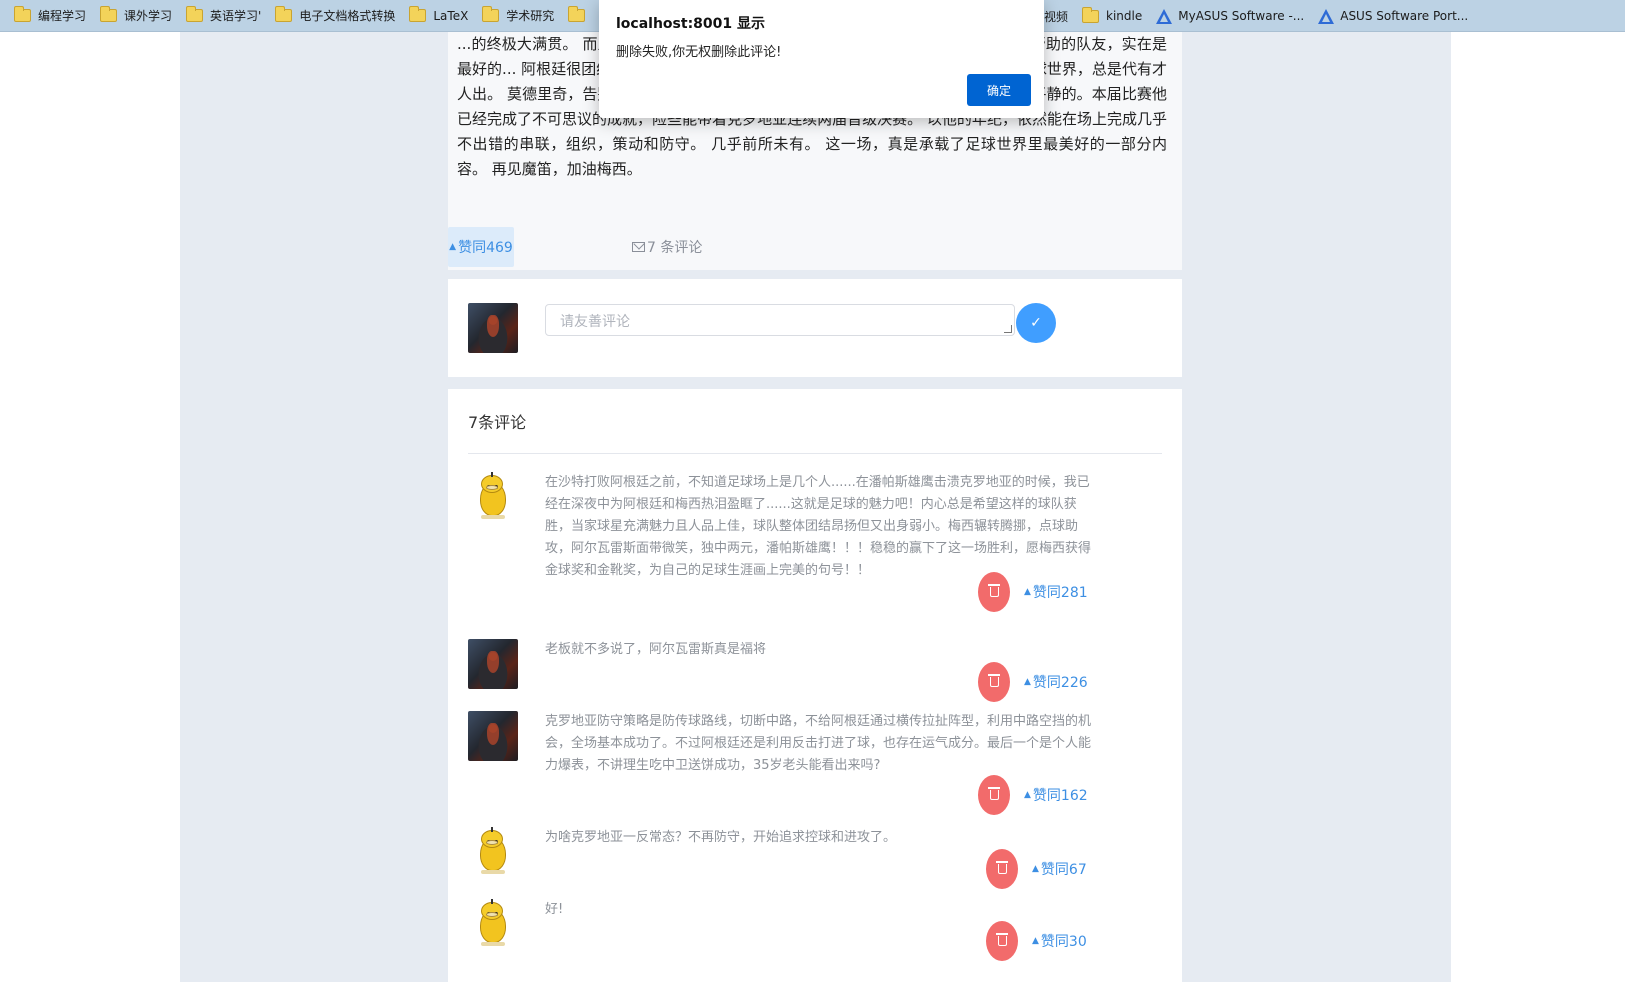  I want to click on comment-input-placeholder: 请友善评论, so click(595, 322).